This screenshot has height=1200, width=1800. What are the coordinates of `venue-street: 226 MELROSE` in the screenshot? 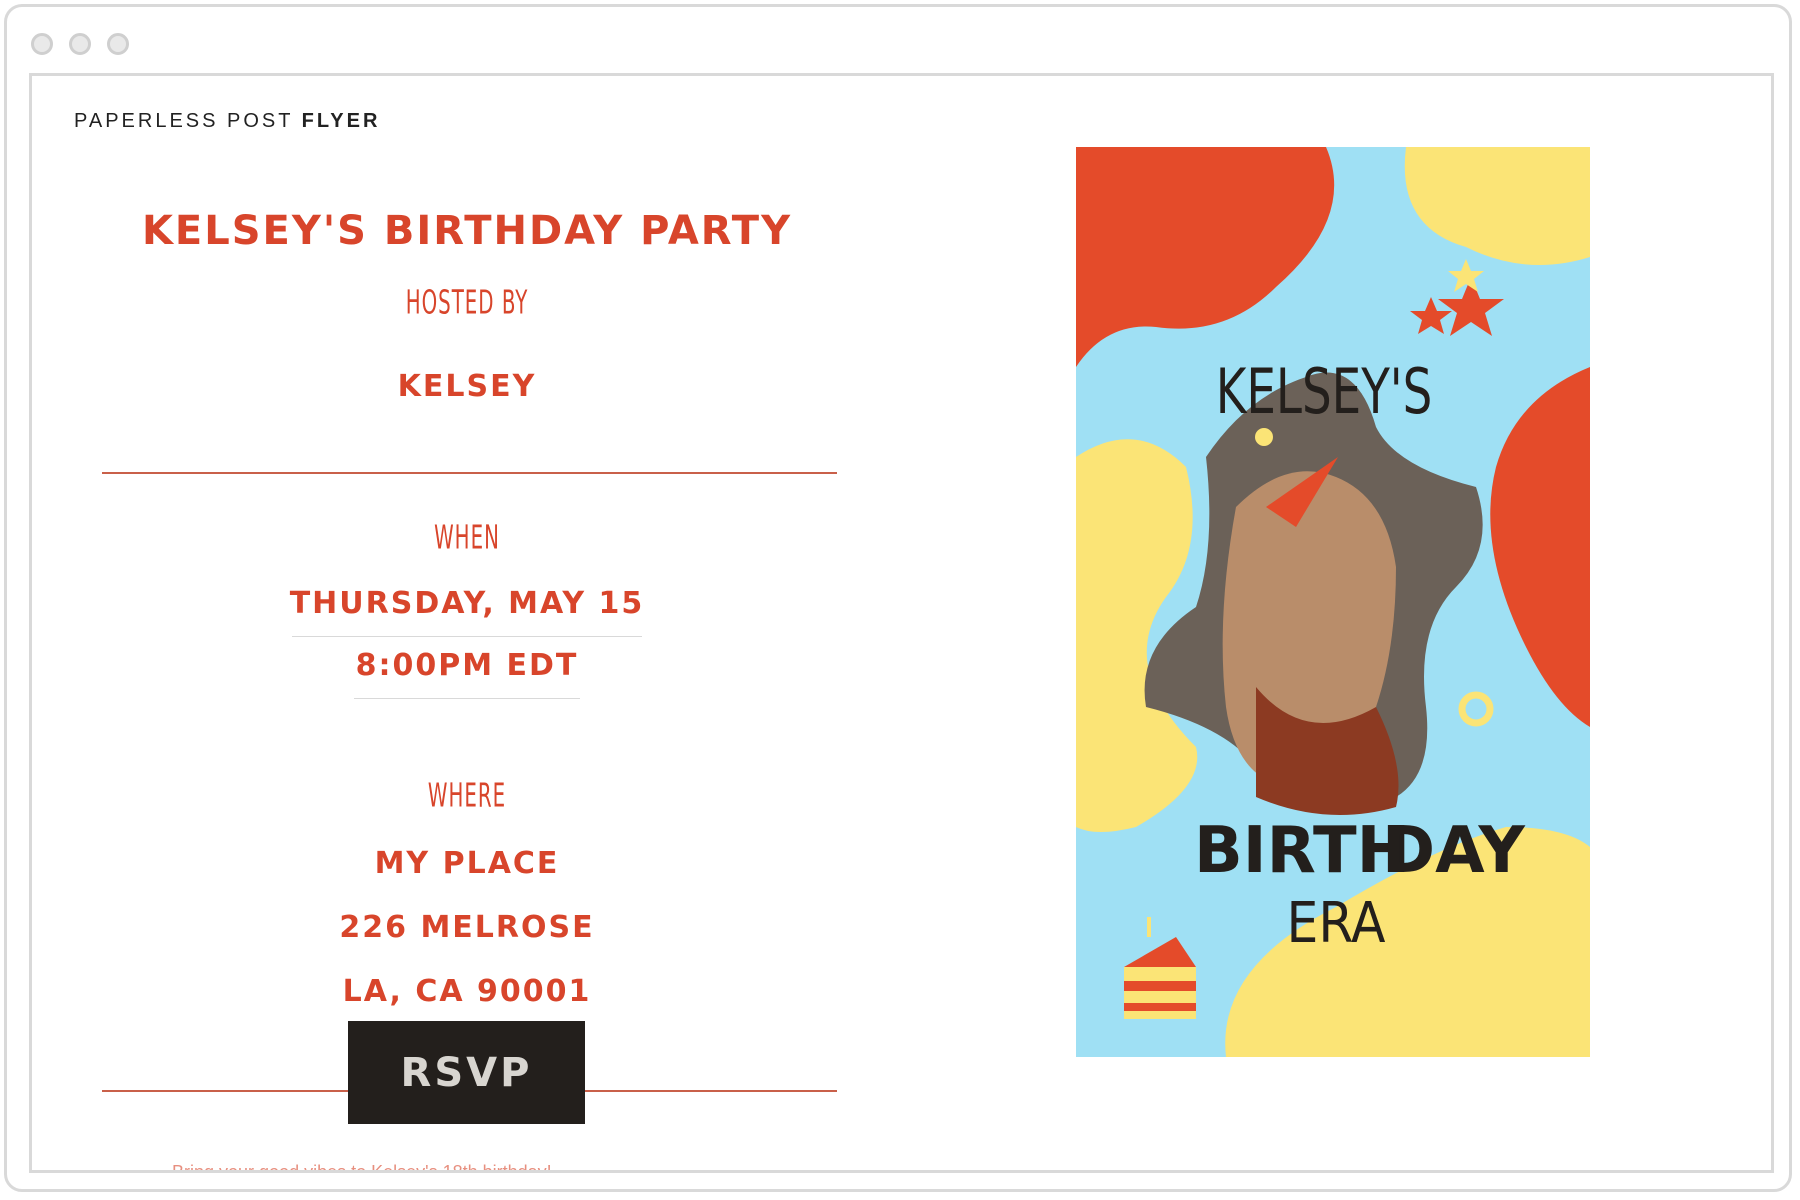 It's located at (467, 927).